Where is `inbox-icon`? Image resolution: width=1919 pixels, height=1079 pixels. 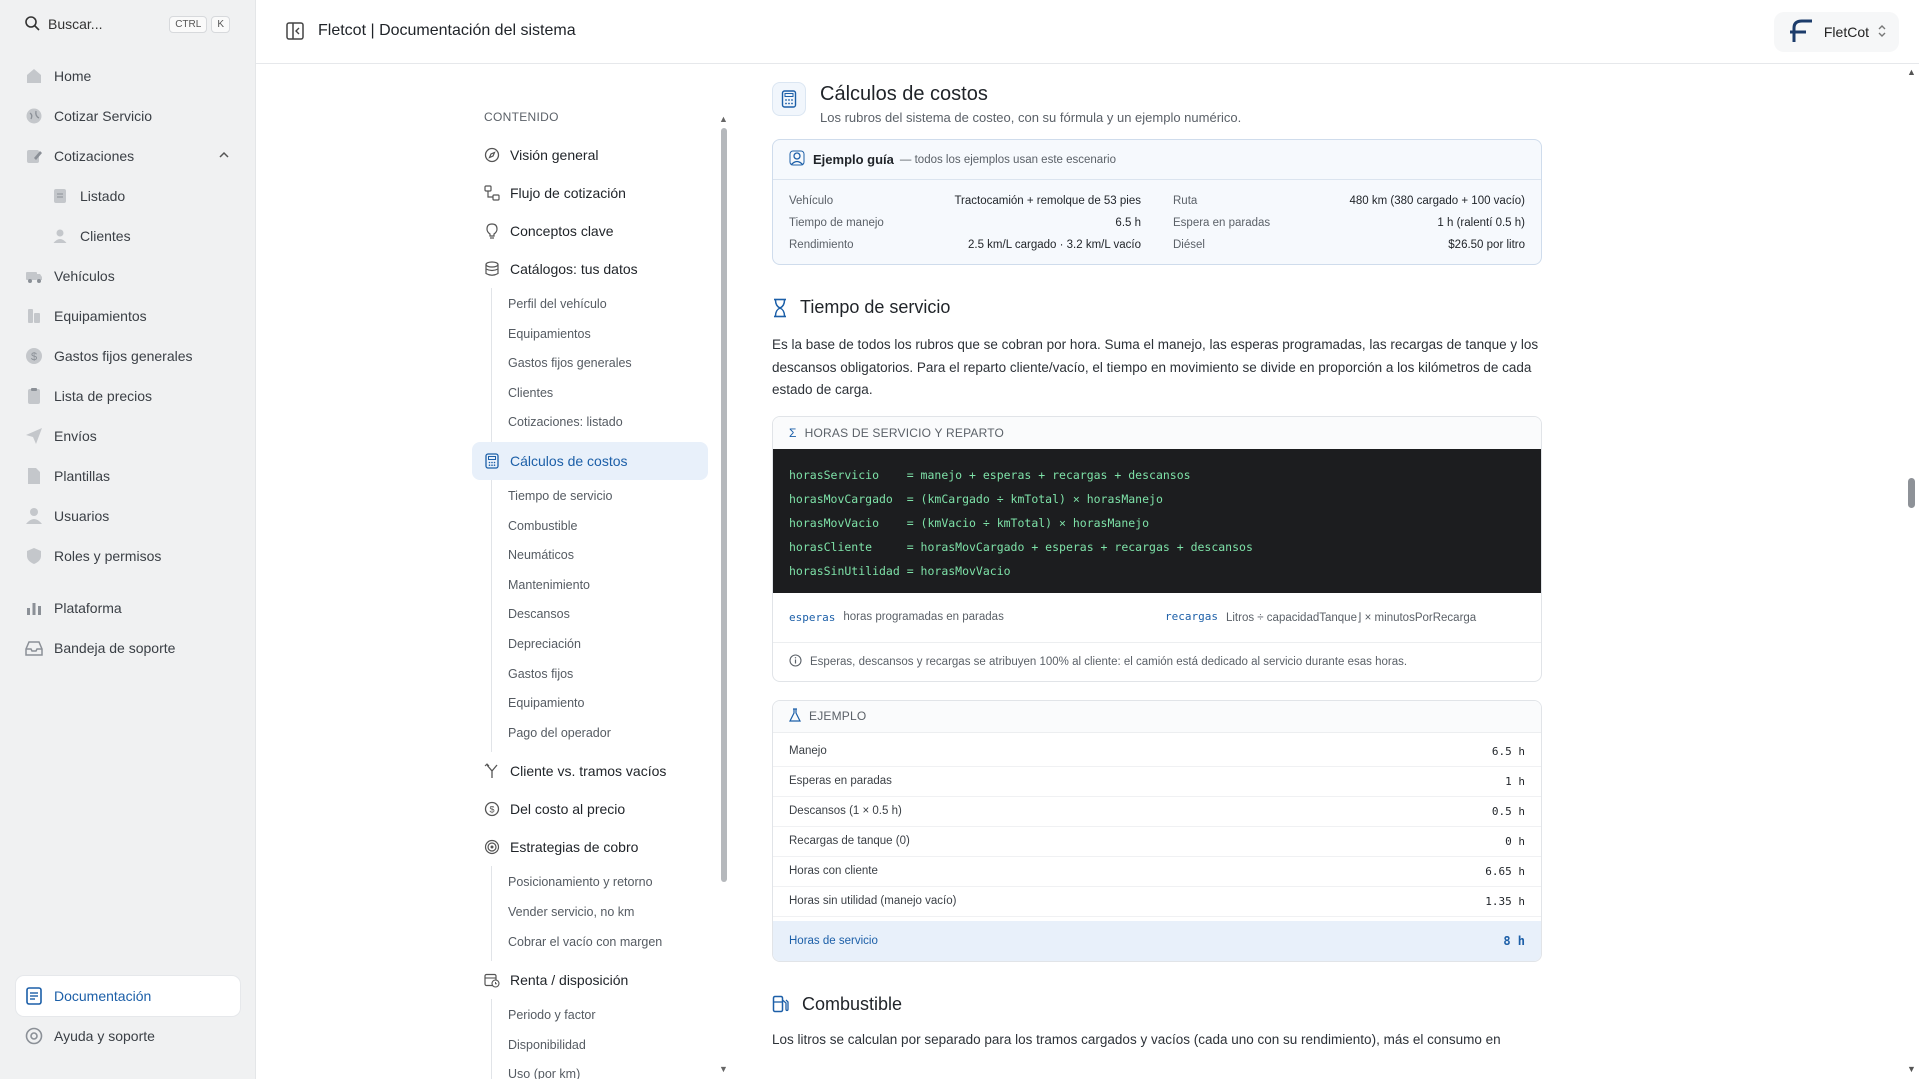
inbox-icon is located at coordinates (34, 648).